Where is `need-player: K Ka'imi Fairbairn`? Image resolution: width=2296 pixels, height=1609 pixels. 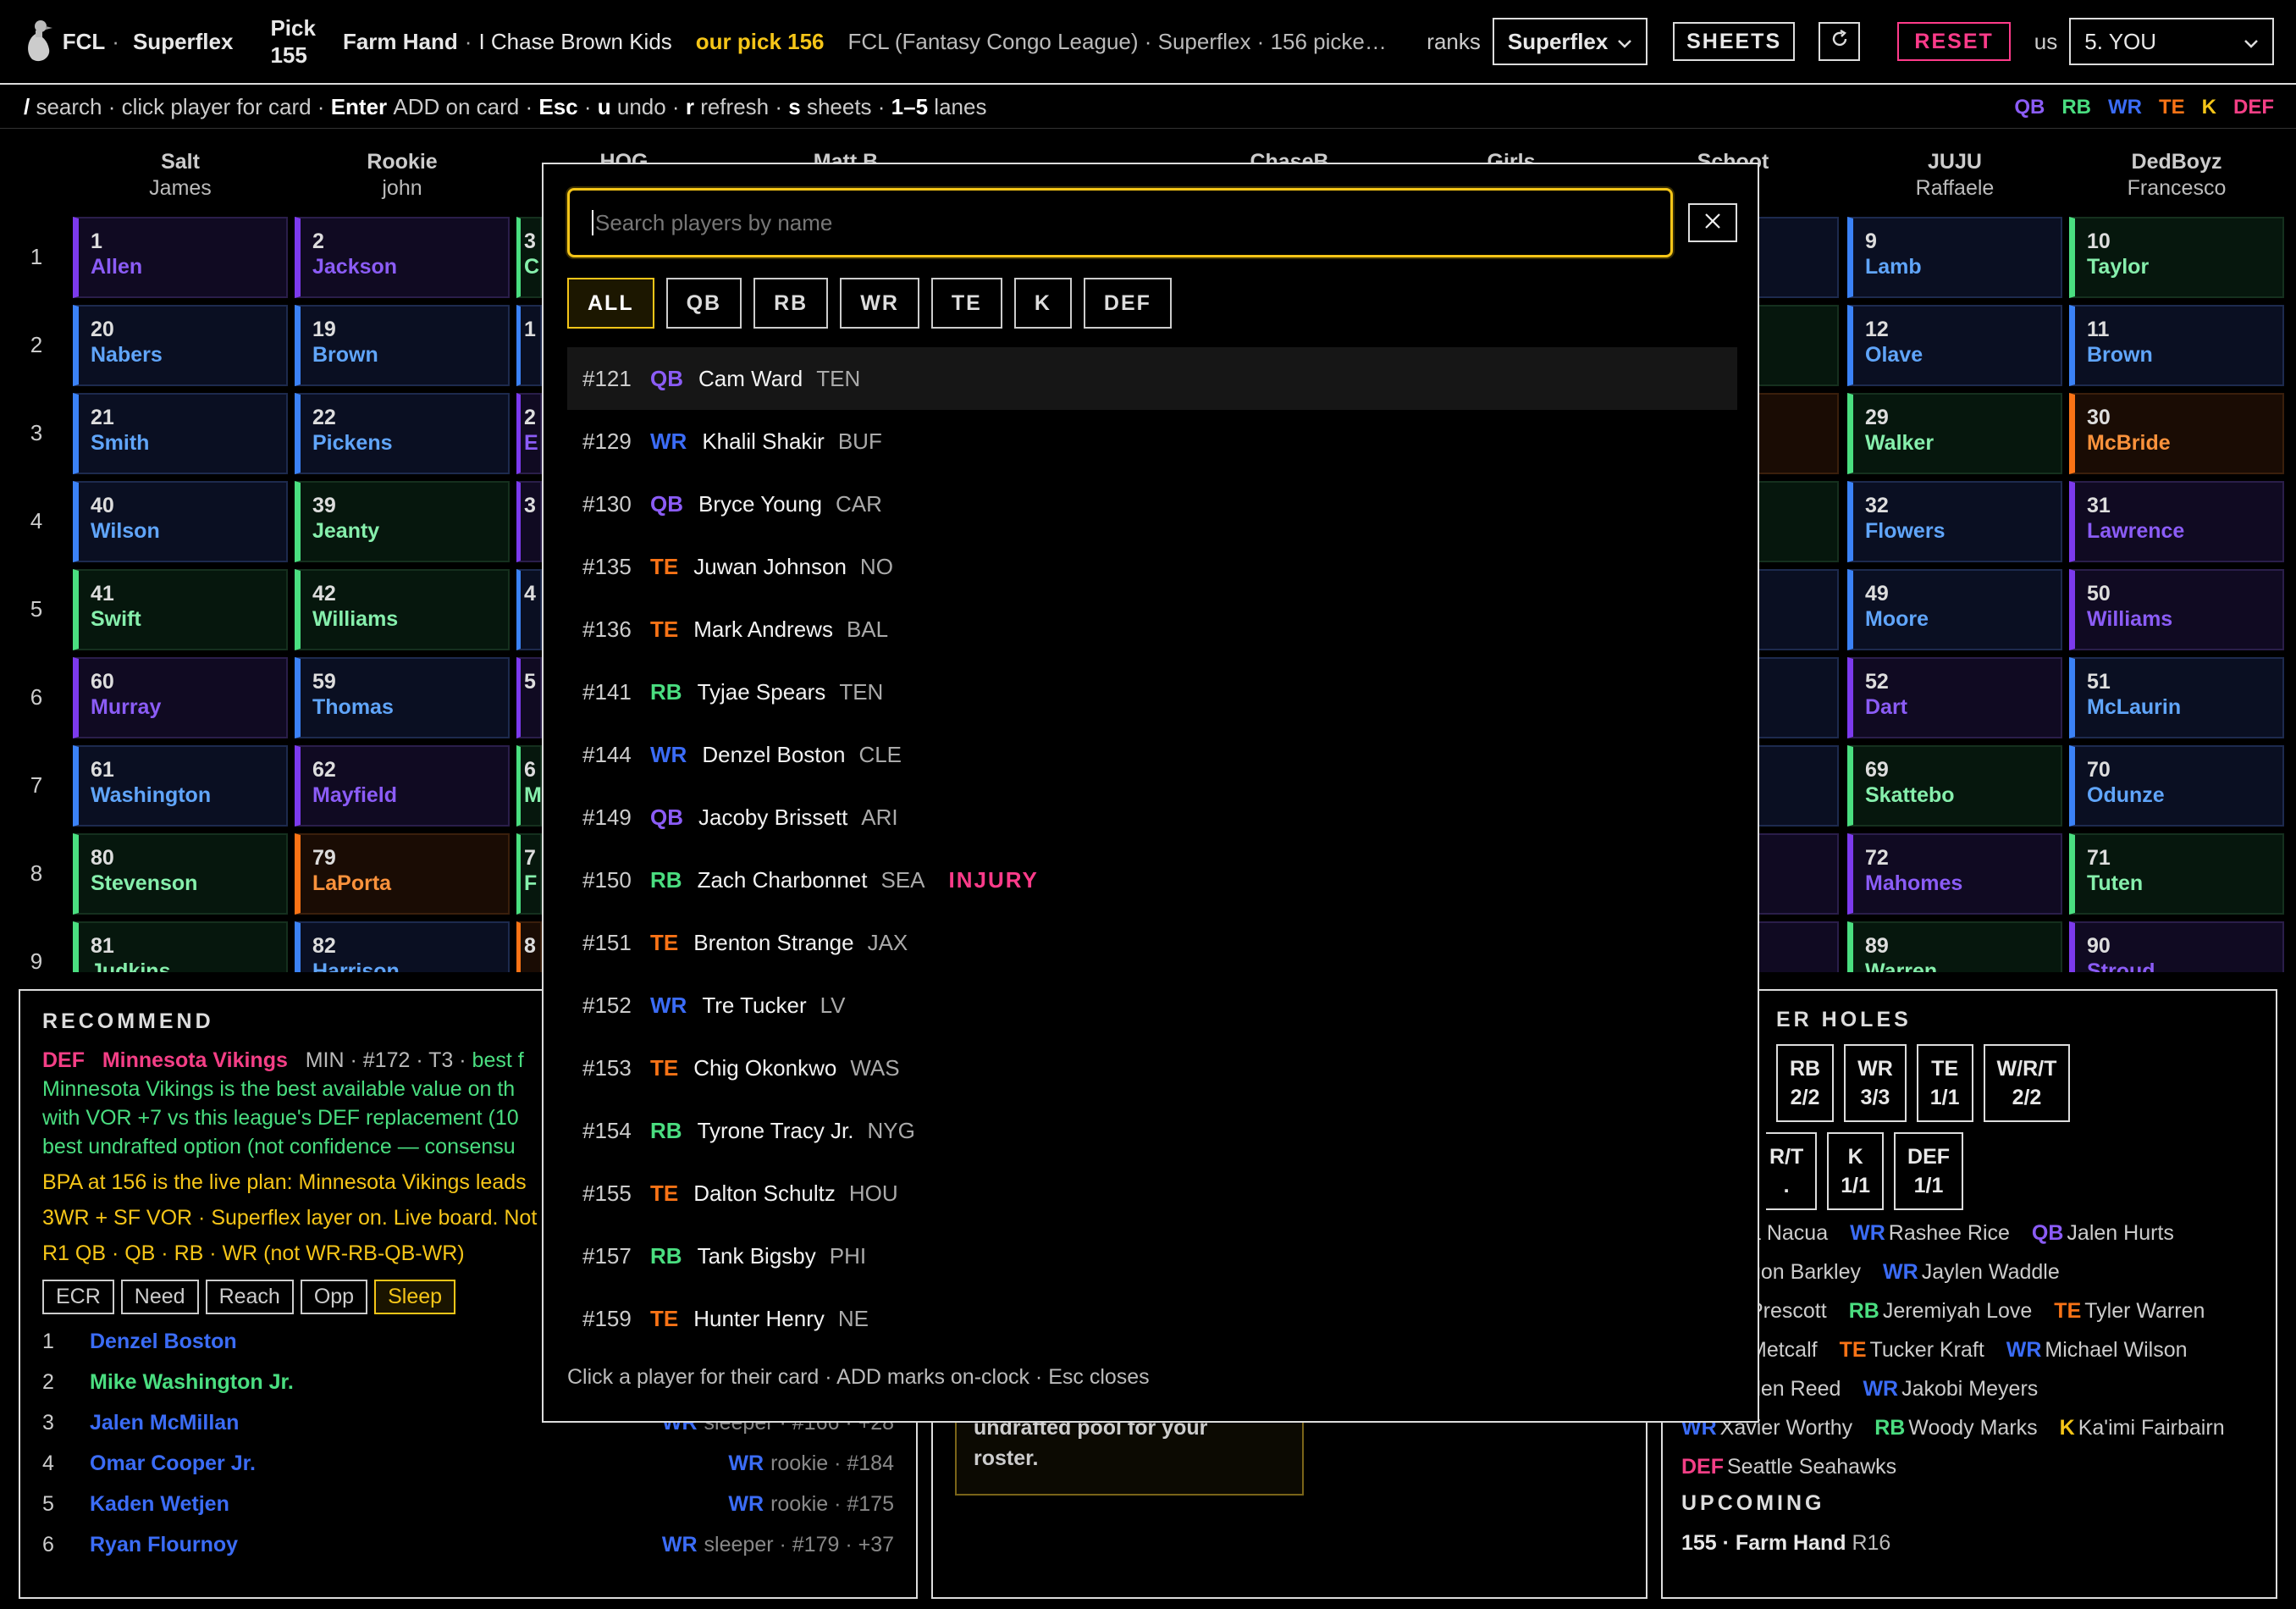
need-player: K Ka'imi Fairbairn is located at coordinates (2142, 1428).